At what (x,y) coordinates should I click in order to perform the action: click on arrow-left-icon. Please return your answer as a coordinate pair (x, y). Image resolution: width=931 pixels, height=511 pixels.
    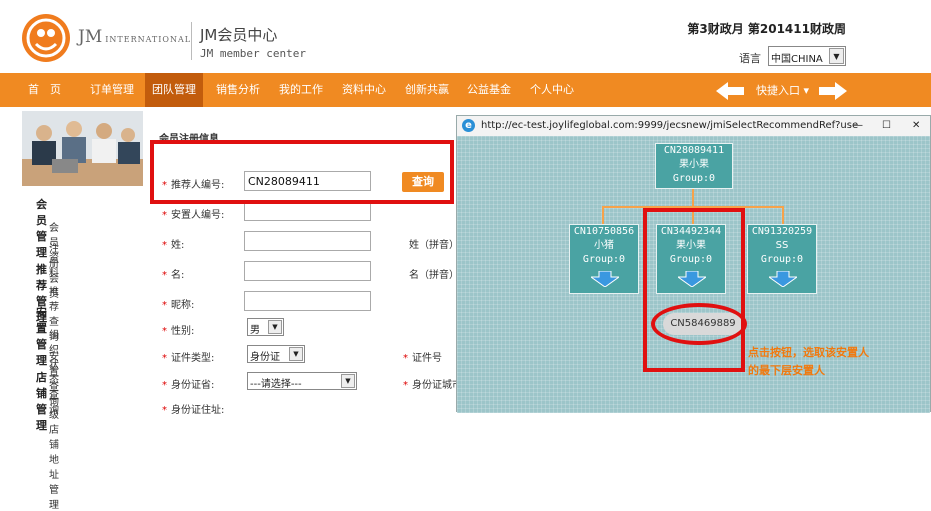
    Looking at the image, I should click on (730, 91).